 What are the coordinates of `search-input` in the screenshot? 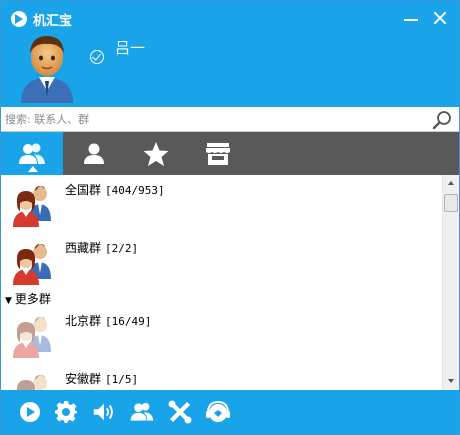 It's located at (215, 119).